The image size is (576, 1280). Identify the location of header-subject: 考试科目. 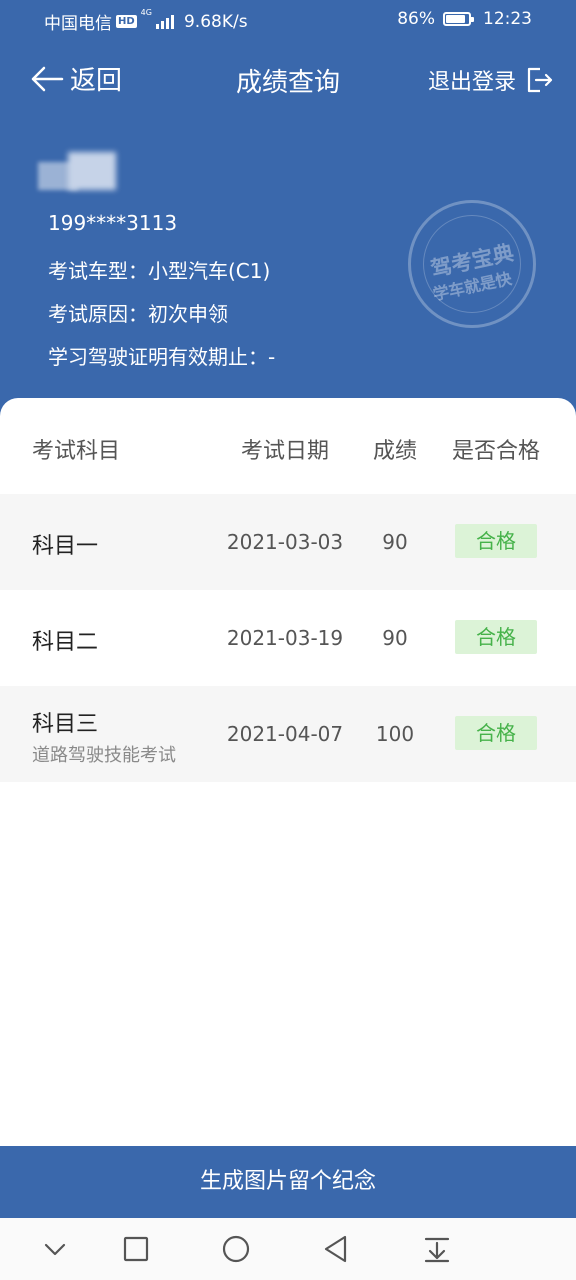
(76, 451).